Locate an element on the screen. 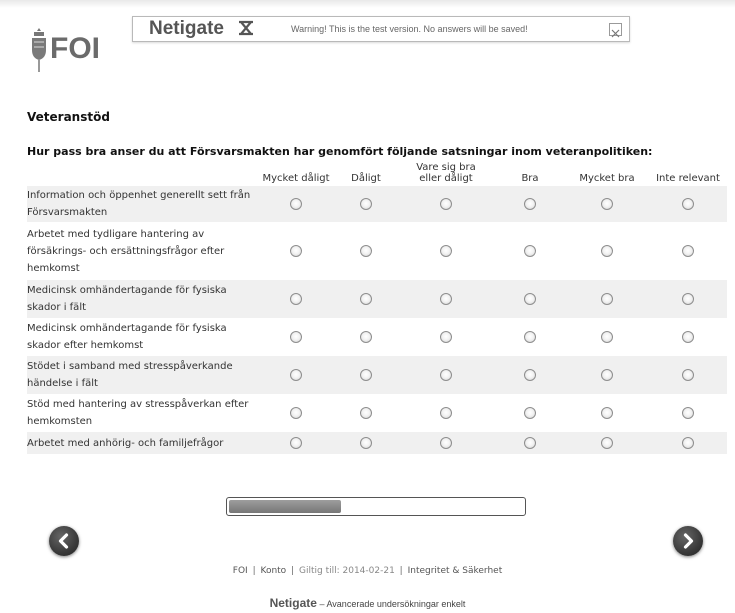  close-icon is located at coordinates (615, 33).